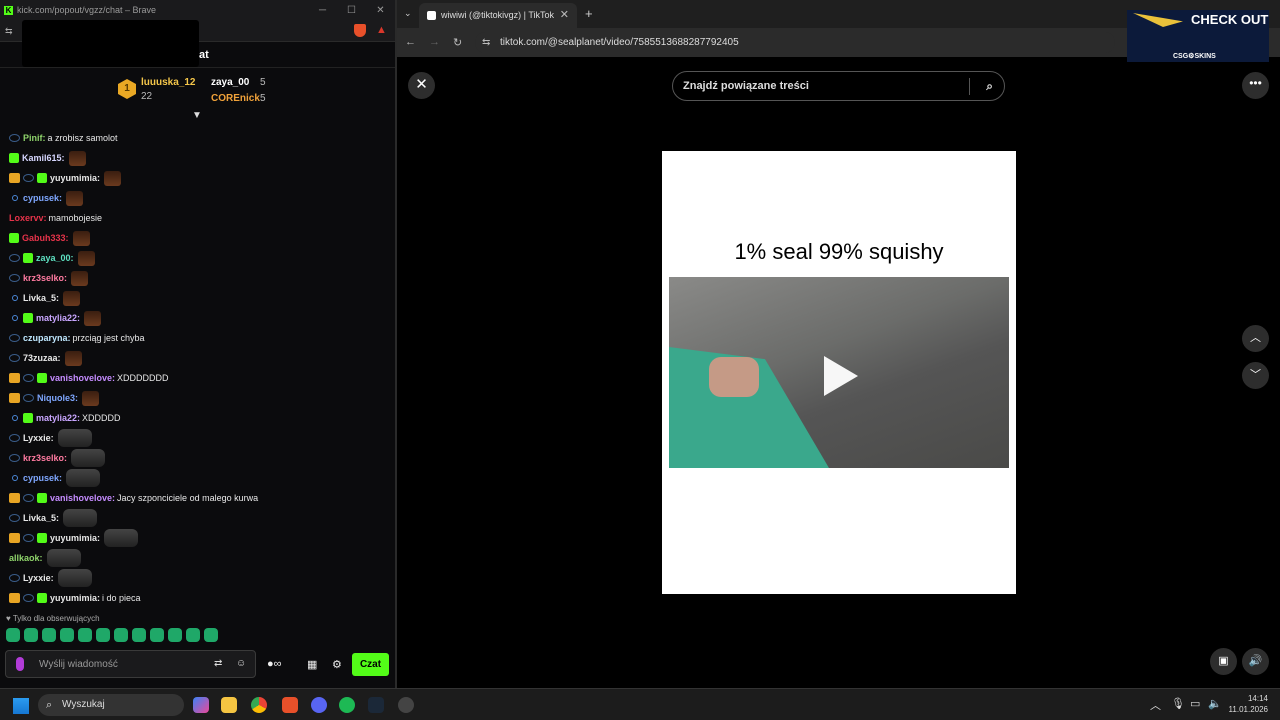 The height and width of the screenshot is (720, 1280). I want to click on close-video-button: ✕, so click(421, 85).